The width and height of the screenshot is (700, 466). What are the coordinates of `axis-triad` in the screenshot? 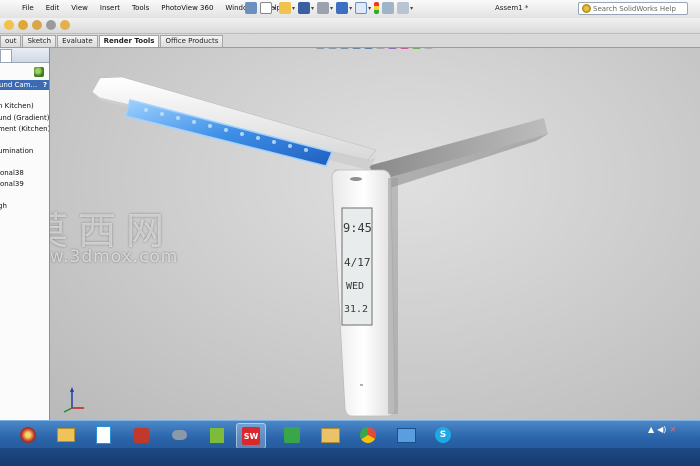 It's located at (73, 400).